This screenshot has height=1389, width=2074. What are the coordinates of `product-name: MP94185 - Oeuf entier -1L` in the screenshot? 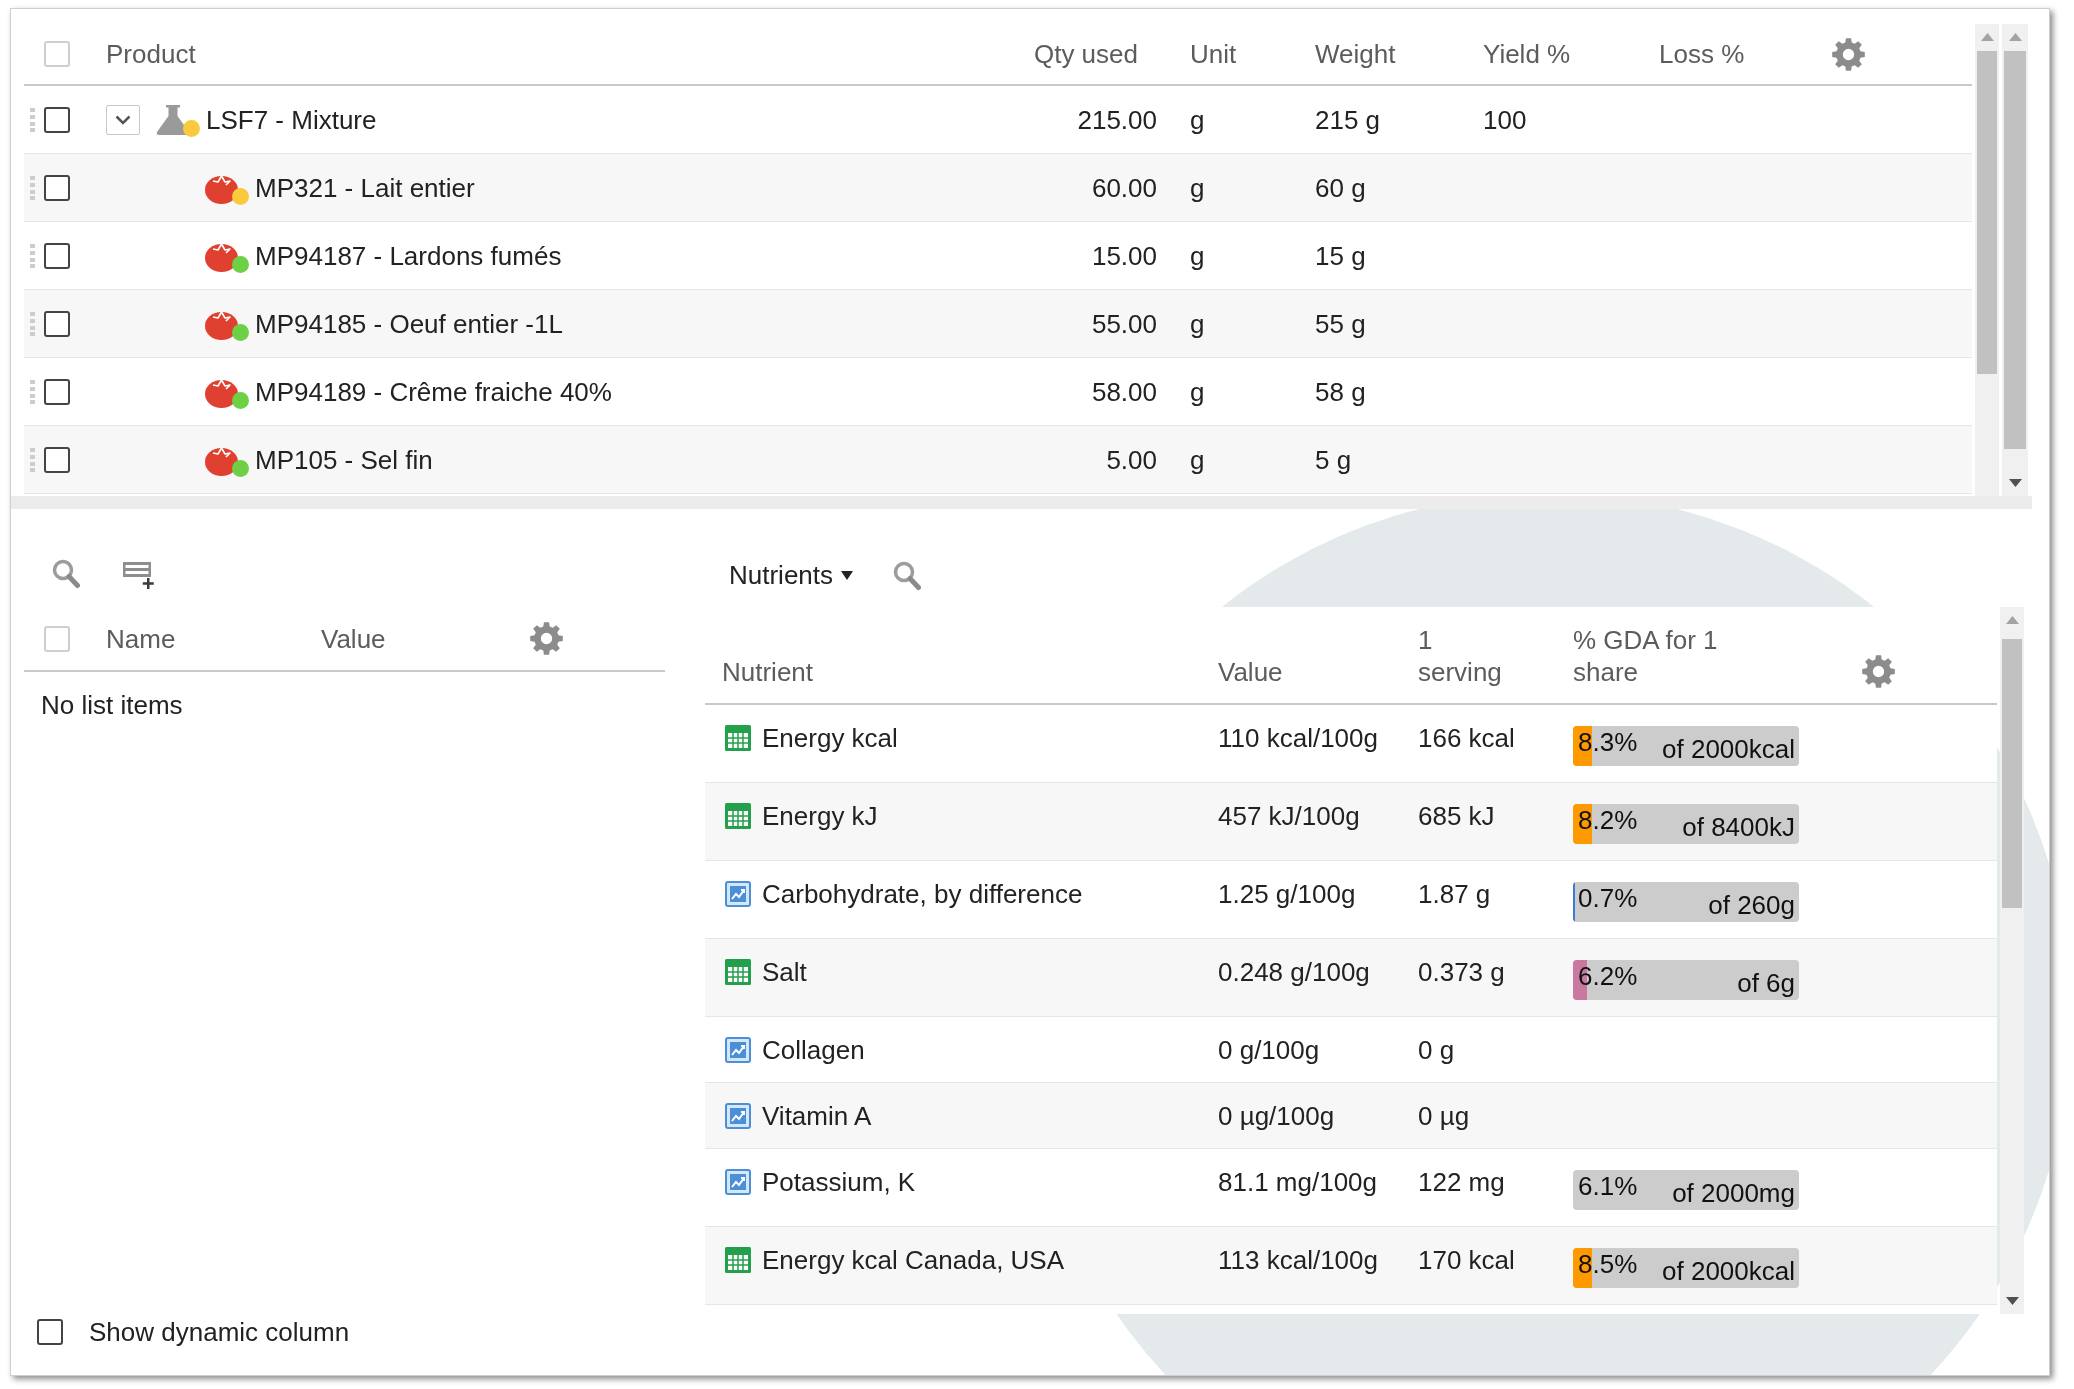 It's located at (409, 323).